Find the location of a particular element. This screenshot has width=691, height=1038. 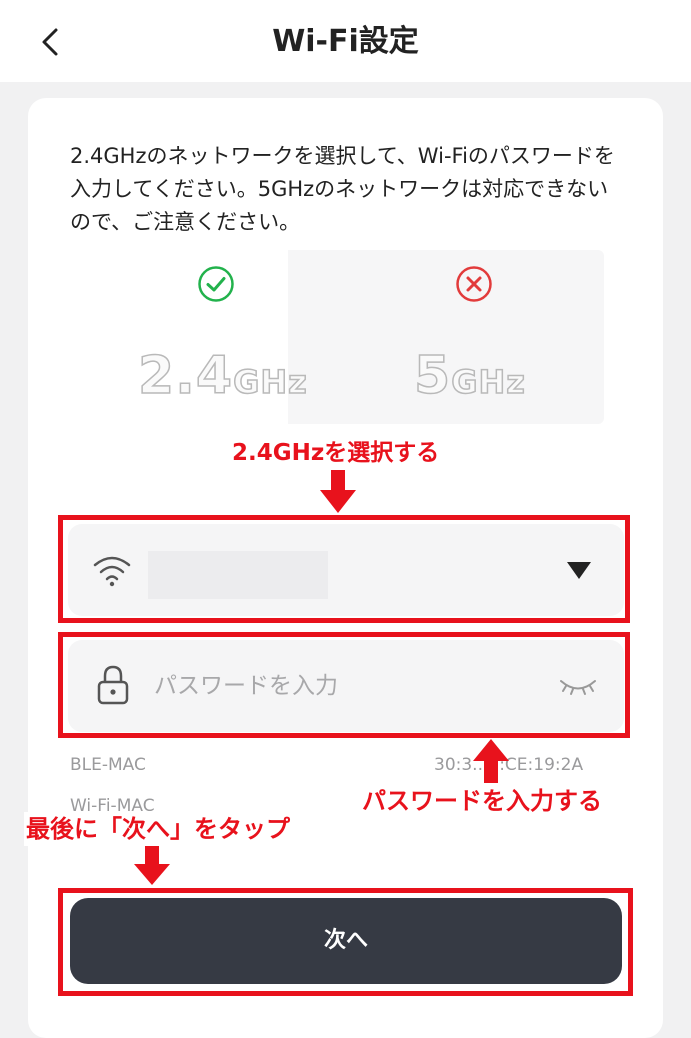

top-bar: Wi-Fi設定 is located at coordinates (345, 41).